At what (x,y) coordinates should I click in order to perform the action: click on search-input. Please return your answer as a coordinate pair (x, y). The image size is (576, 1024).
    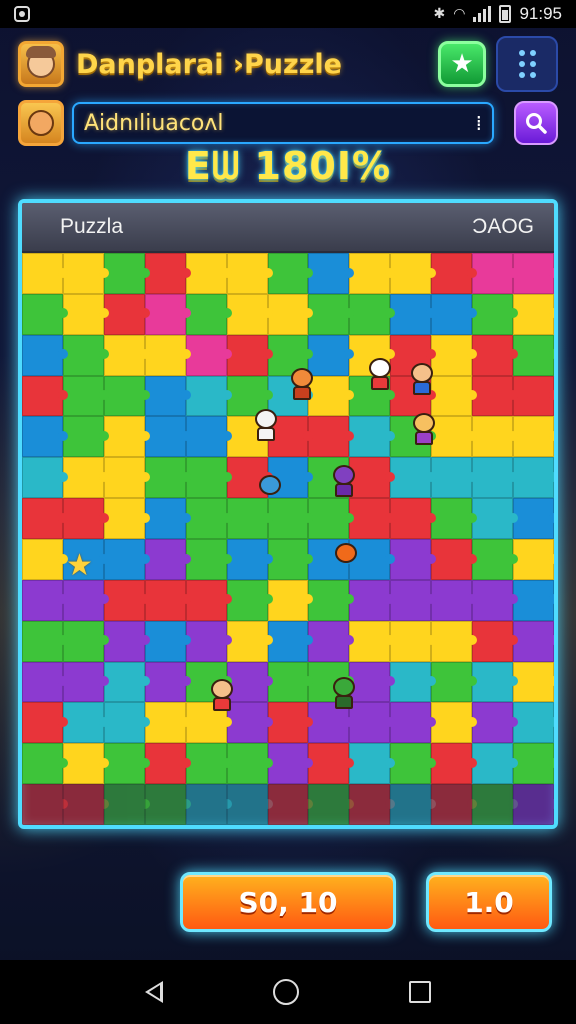
    Looking at the image, I should click on (280, 123).